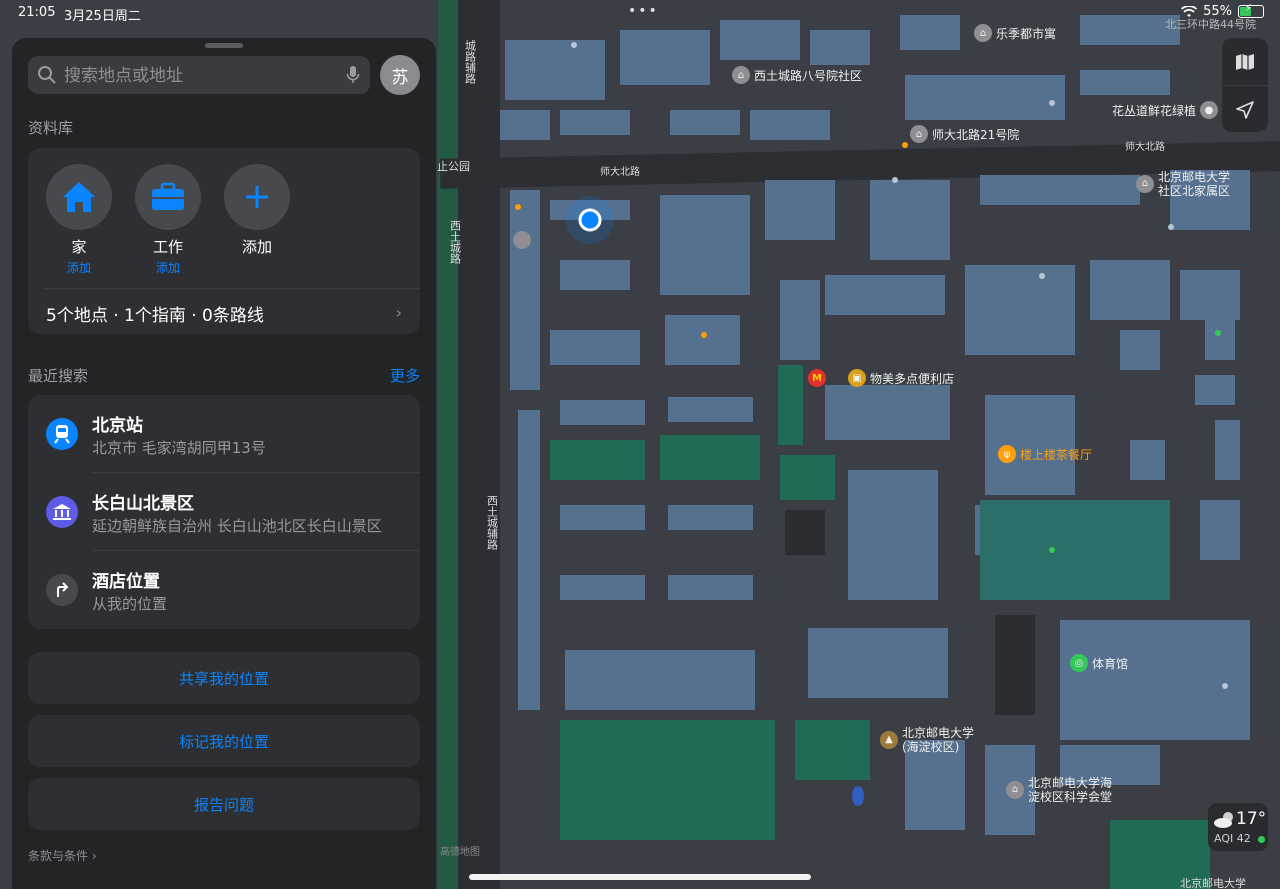 This screenshot has height=889, width=1280. I want to click on school-icon: ▲, so click(889, 740).